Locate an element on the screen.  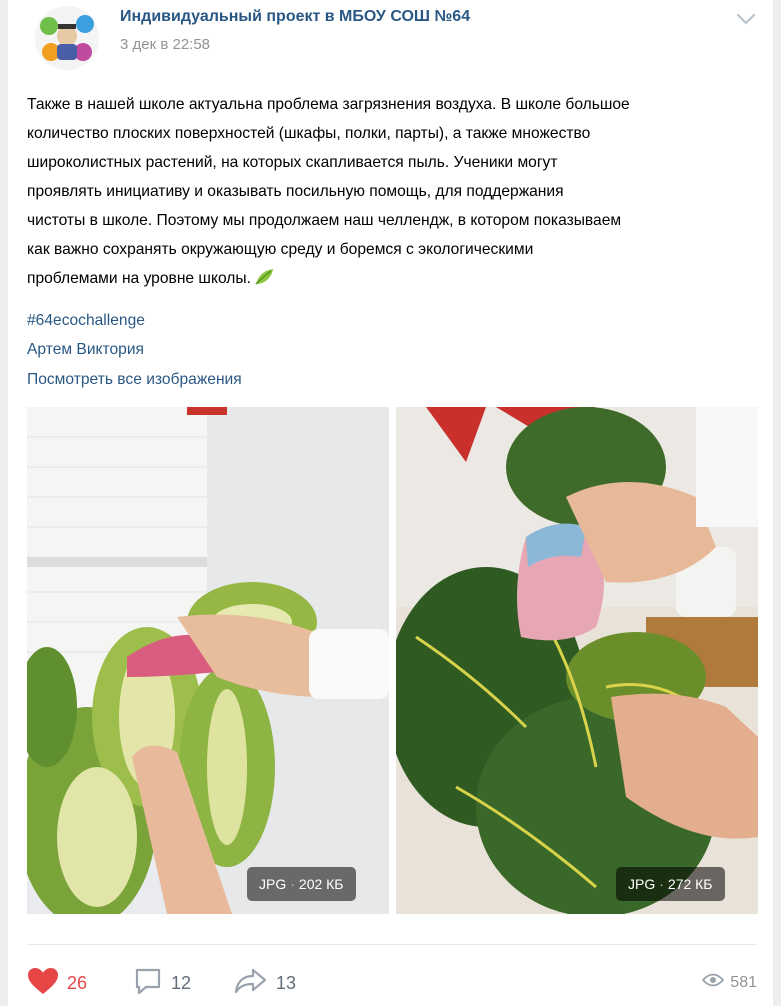
footer-divider is located at coordinates (392, 944).